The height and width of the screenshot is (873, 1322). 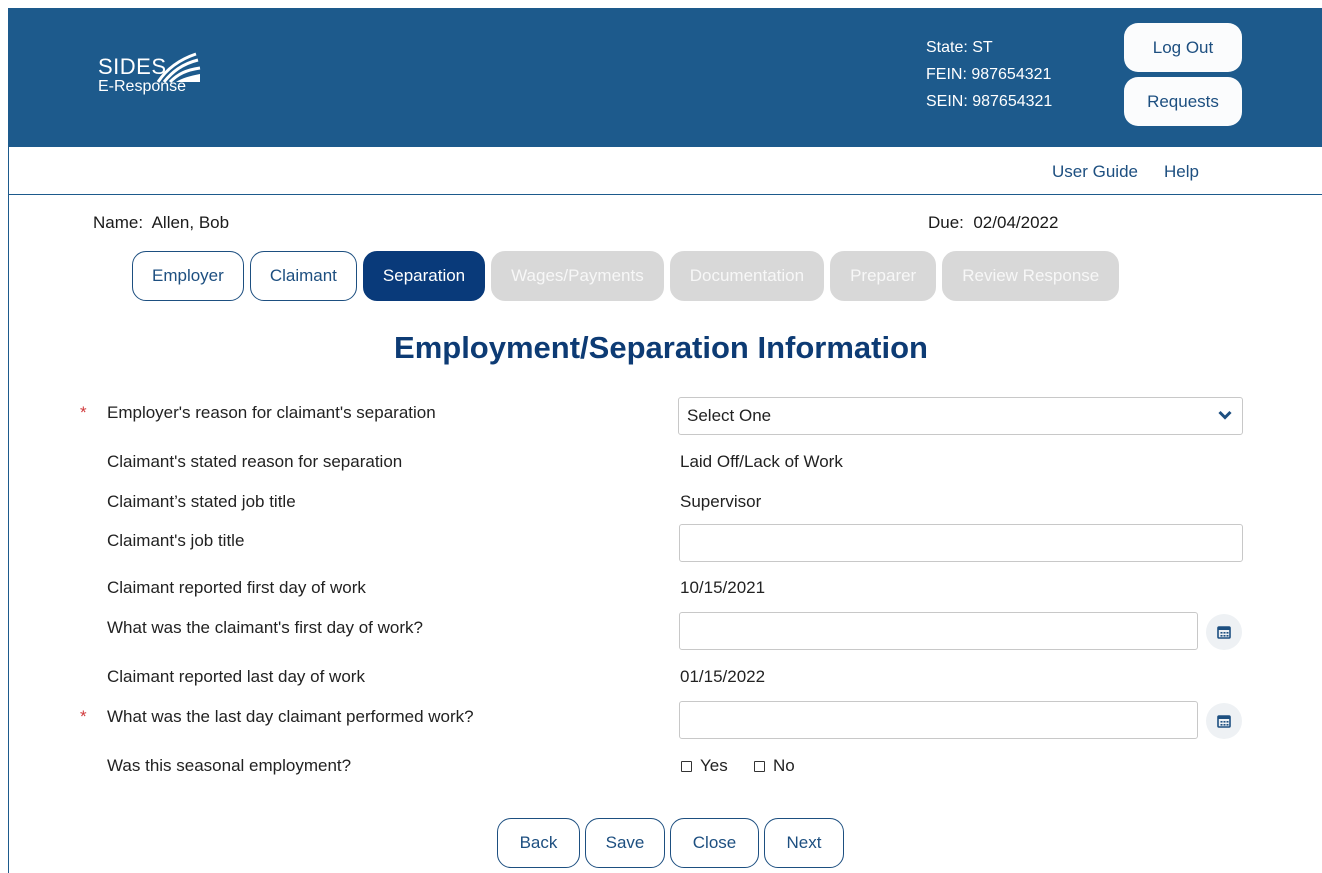 I want to click on yes-label: Yes, so click(x=714, y=765).